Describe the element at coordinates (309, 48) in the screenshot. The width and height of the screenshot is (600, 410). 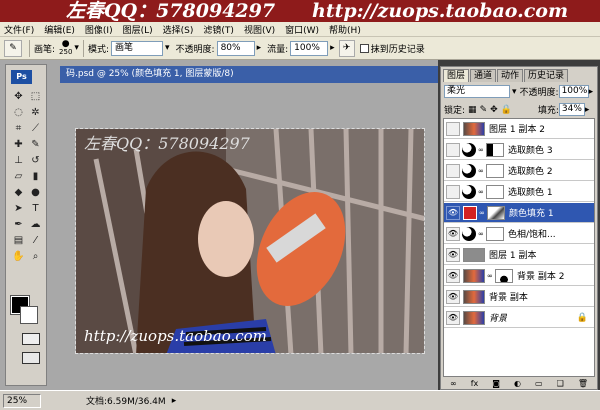
I see `flow-input: 100%` at that location.